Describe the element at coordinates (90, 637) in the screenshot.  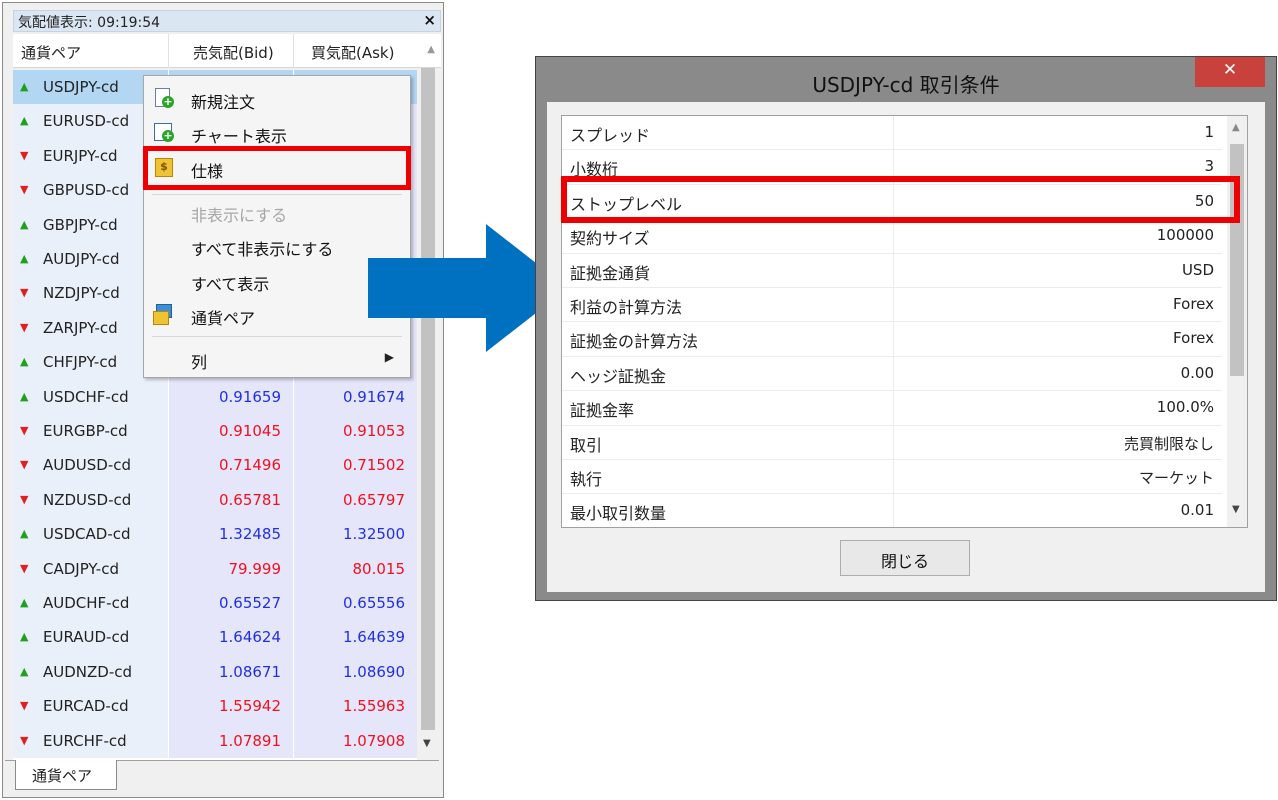
I see `symbol-cell: ▲ EURAUD-cd` at that location.